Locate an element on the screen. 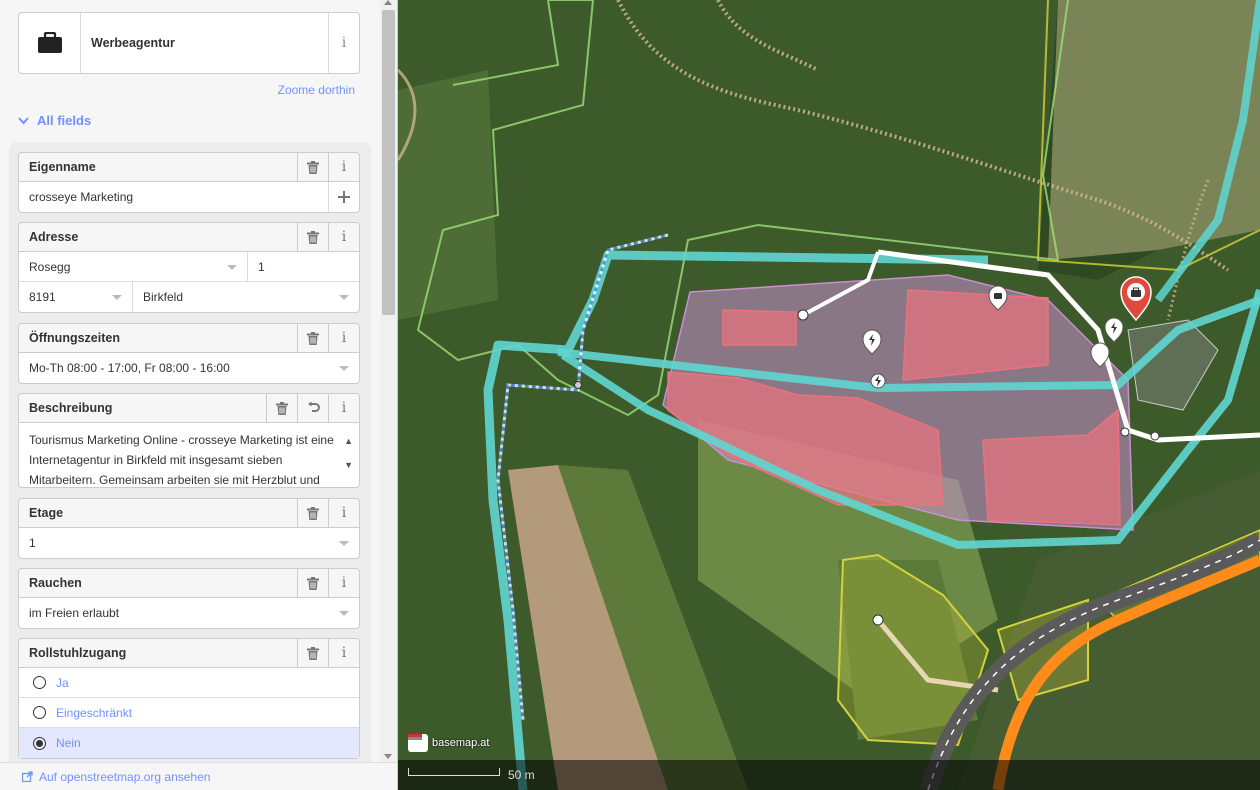 This screenshot has height=790, width=1260. smoking-combo: im Freien erlaubt is located at coordinates (189, 613).